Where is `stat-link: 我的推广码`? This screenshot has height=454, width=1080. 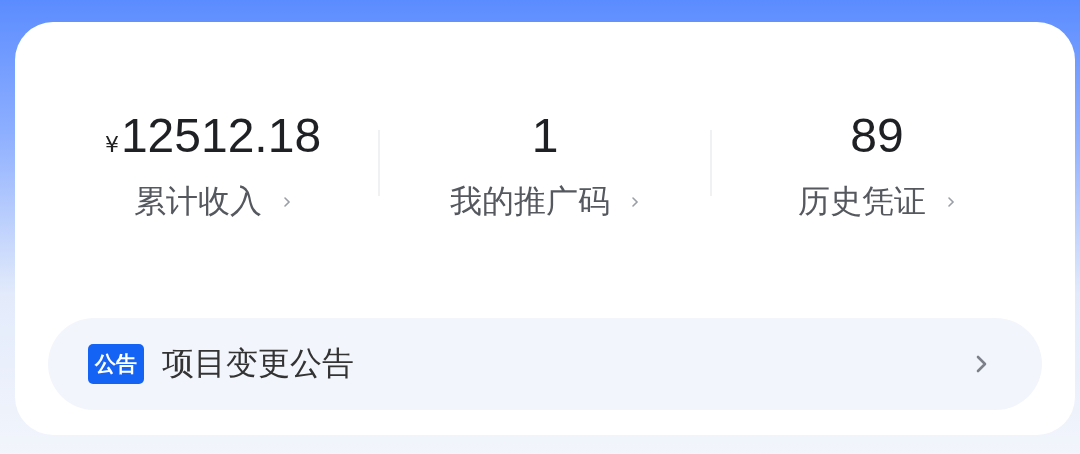
stat-link: 我的推广码 is located at coordinates (545, 202).